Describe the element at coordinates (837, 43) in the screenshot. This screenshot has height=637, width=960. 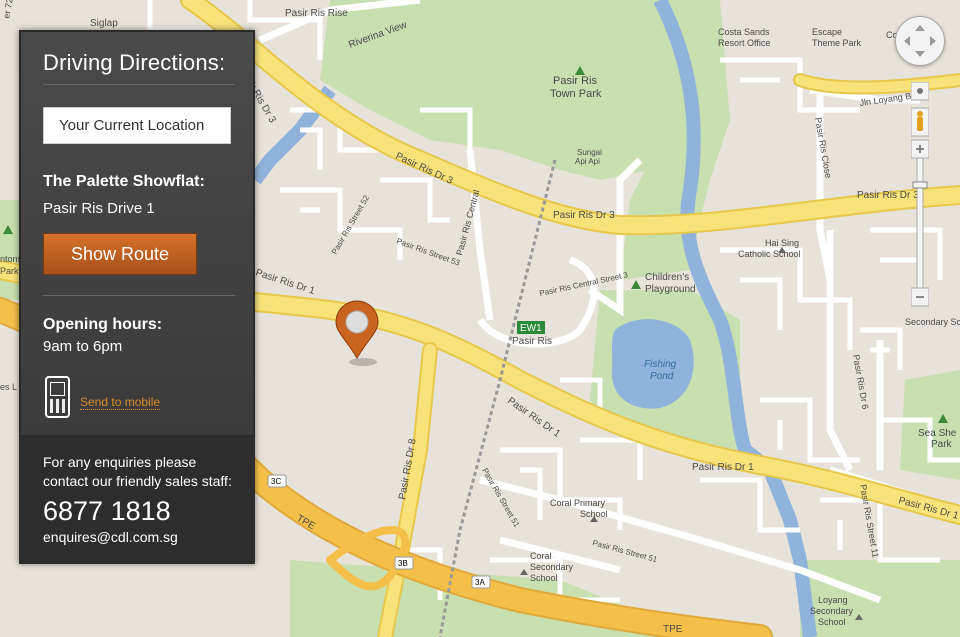
I see `map-label: Theme Park` at that location.